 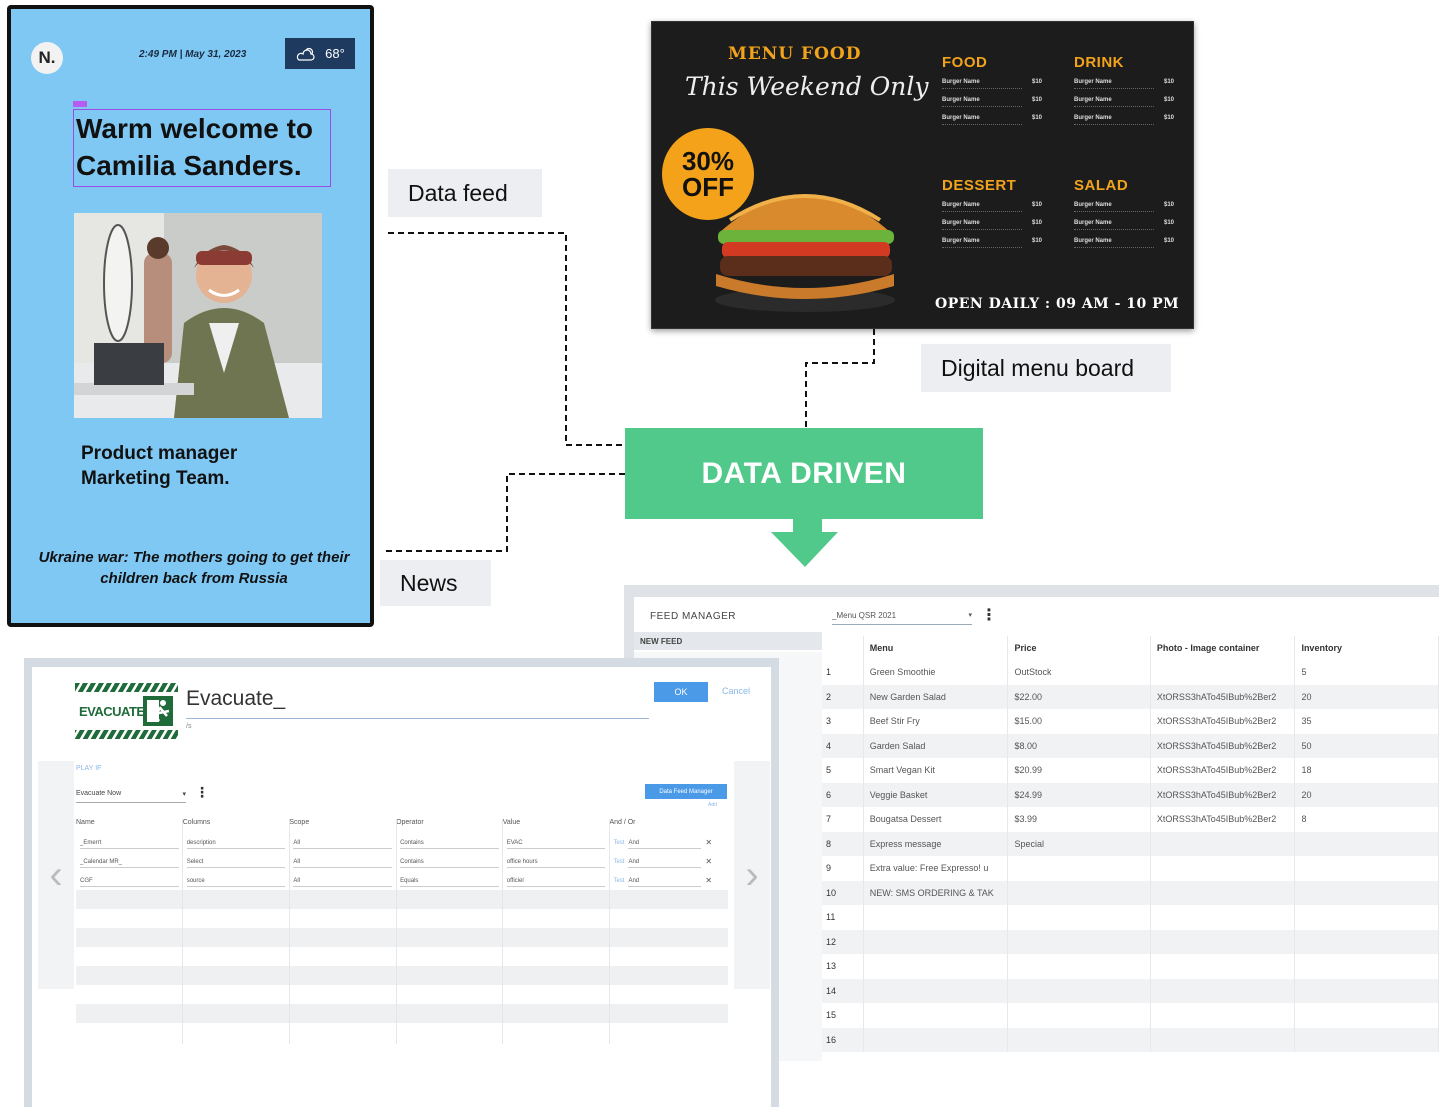 What do you see at coordinates (843, 868) in the screenshot?
I see `row-number: 9` at bounding box center [843, 868].